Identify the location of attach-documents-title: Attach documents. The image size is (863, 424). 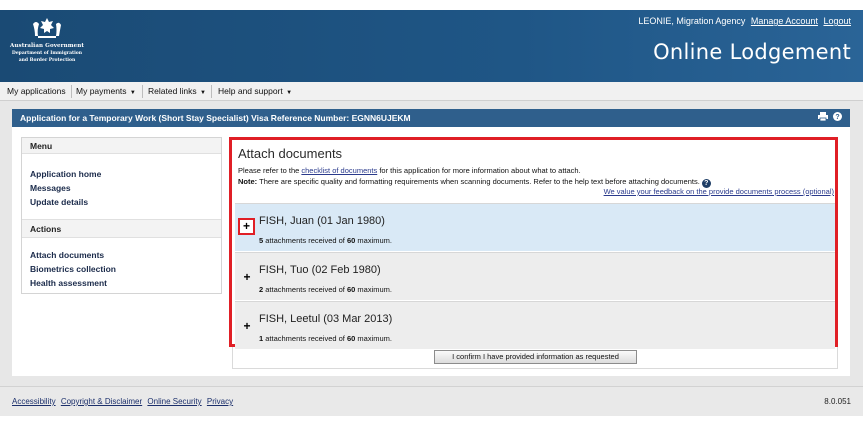
(290, 153).